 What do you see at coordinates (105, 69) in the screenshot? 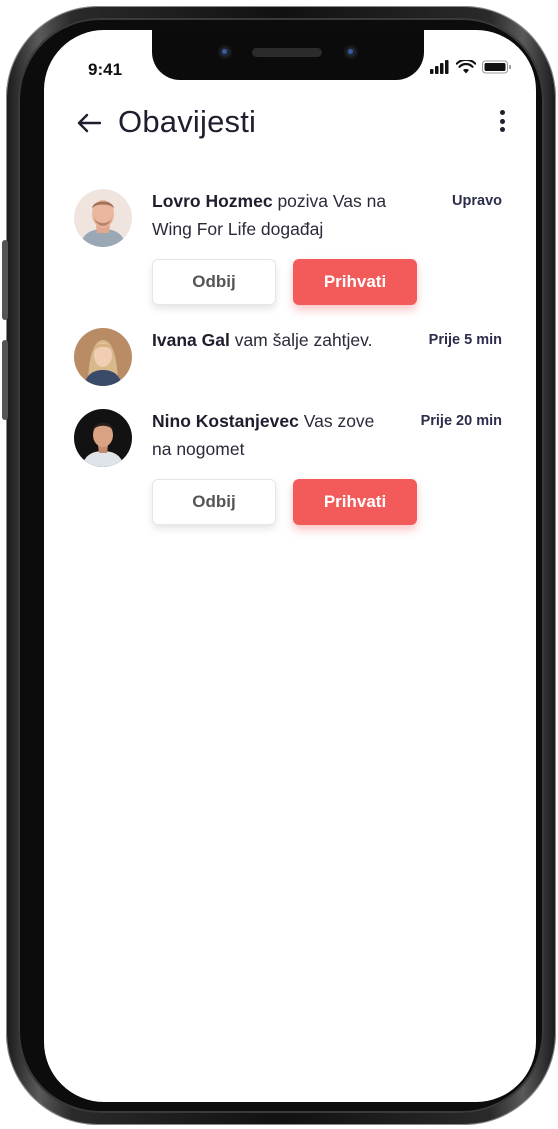
I see `status-time: 9:41` at bounding box center [105, 69].